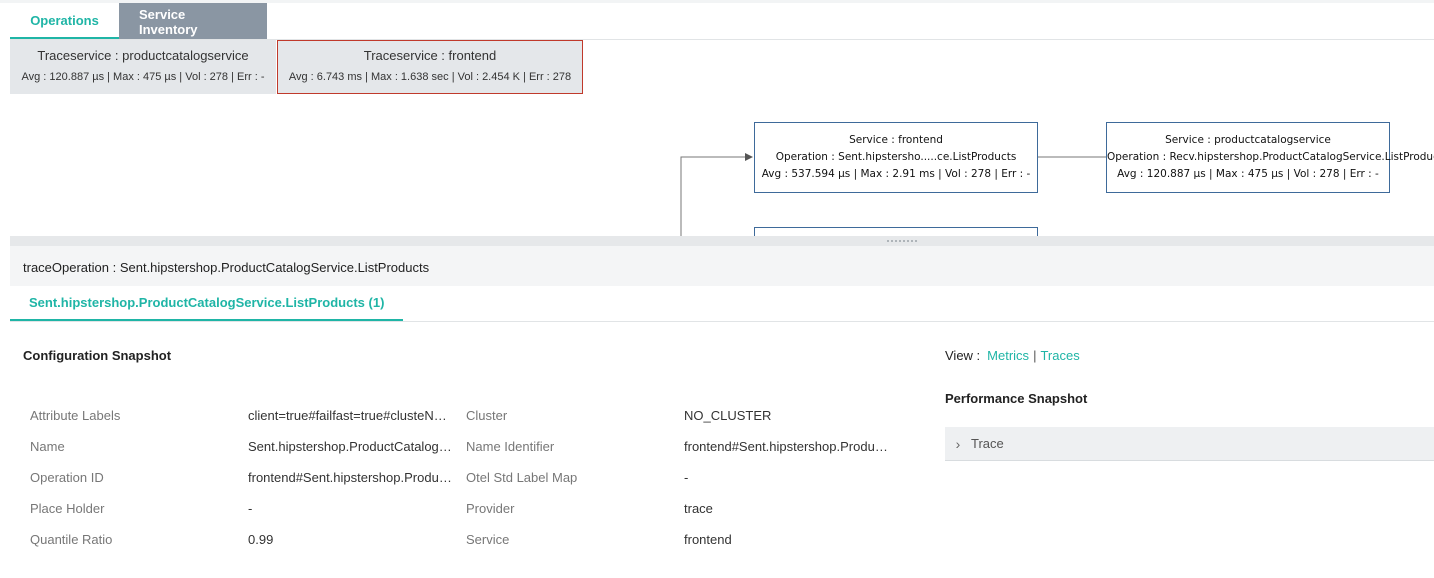 This screenshot has height=578, width=1434. Describe the element at coordinates (67, 477) in the screenshot. I see `config-label: Operation ID` at that location.